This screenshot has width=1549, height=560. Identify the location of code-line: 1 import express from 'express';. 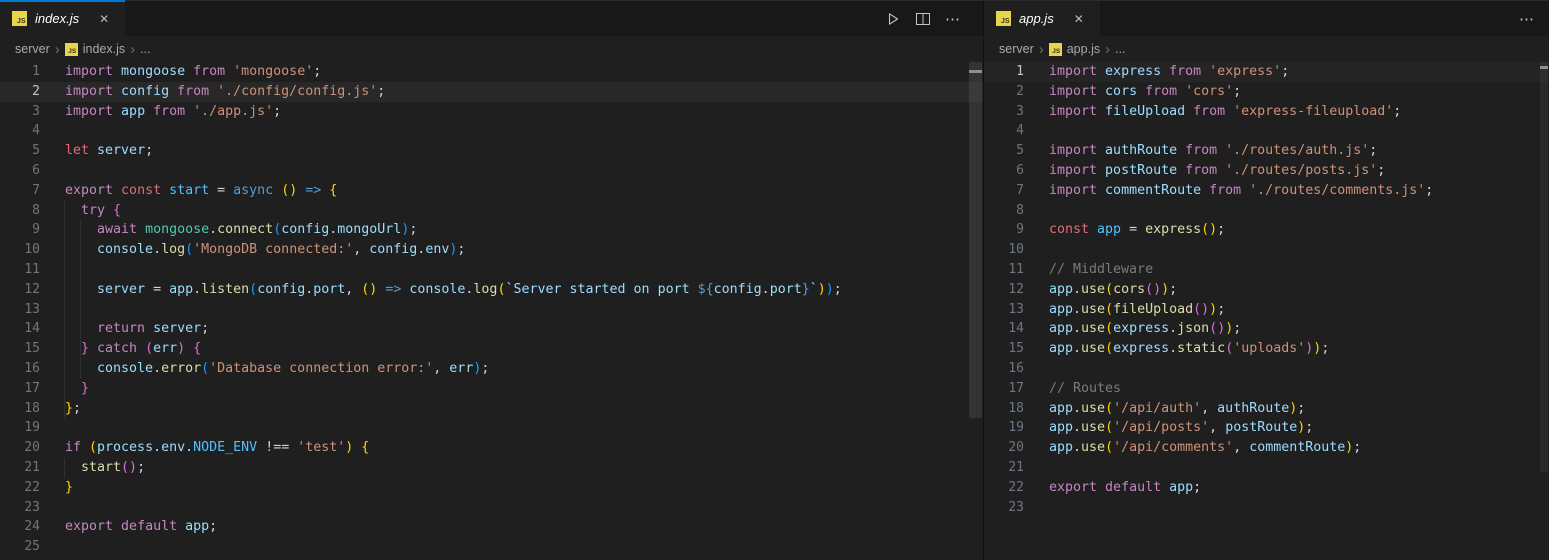
(1266, 72).